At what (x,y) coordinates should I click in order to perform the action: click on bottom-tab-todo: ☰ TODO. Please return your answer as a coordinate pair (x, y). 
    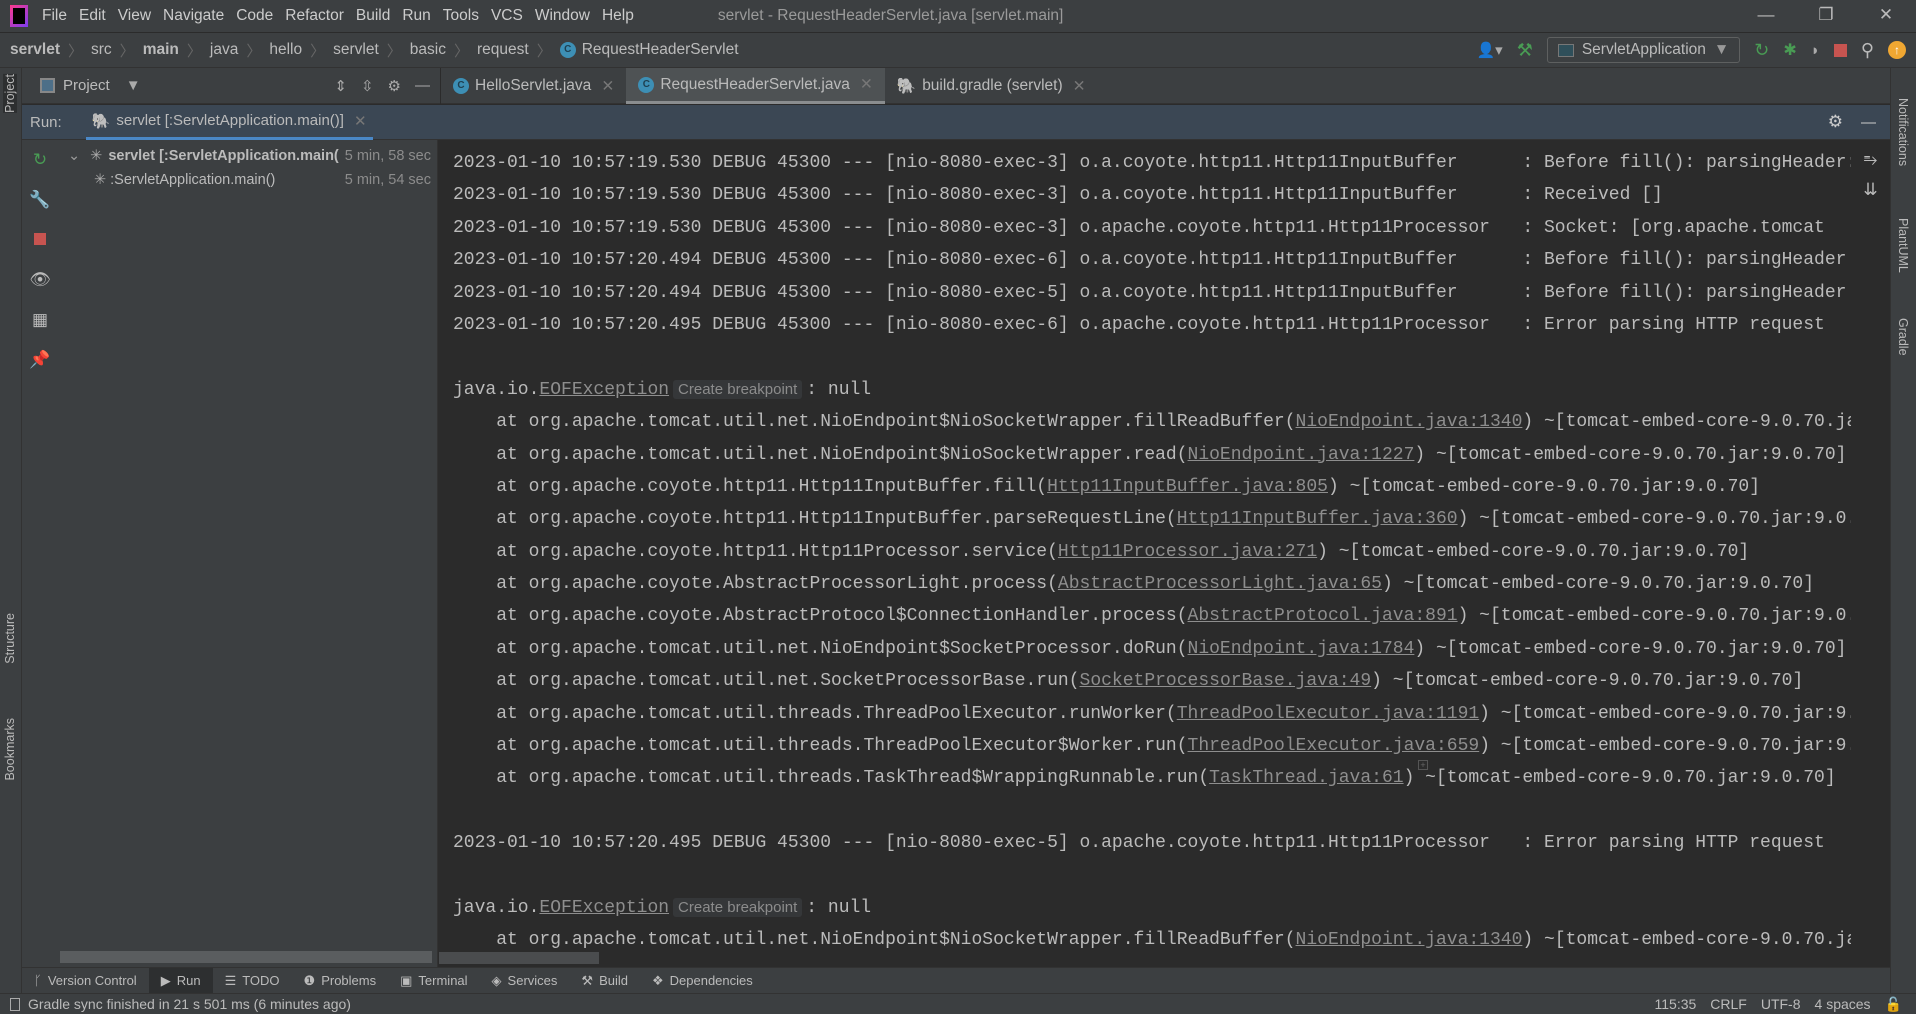
    Looking at the image, I should click on (252, 981).